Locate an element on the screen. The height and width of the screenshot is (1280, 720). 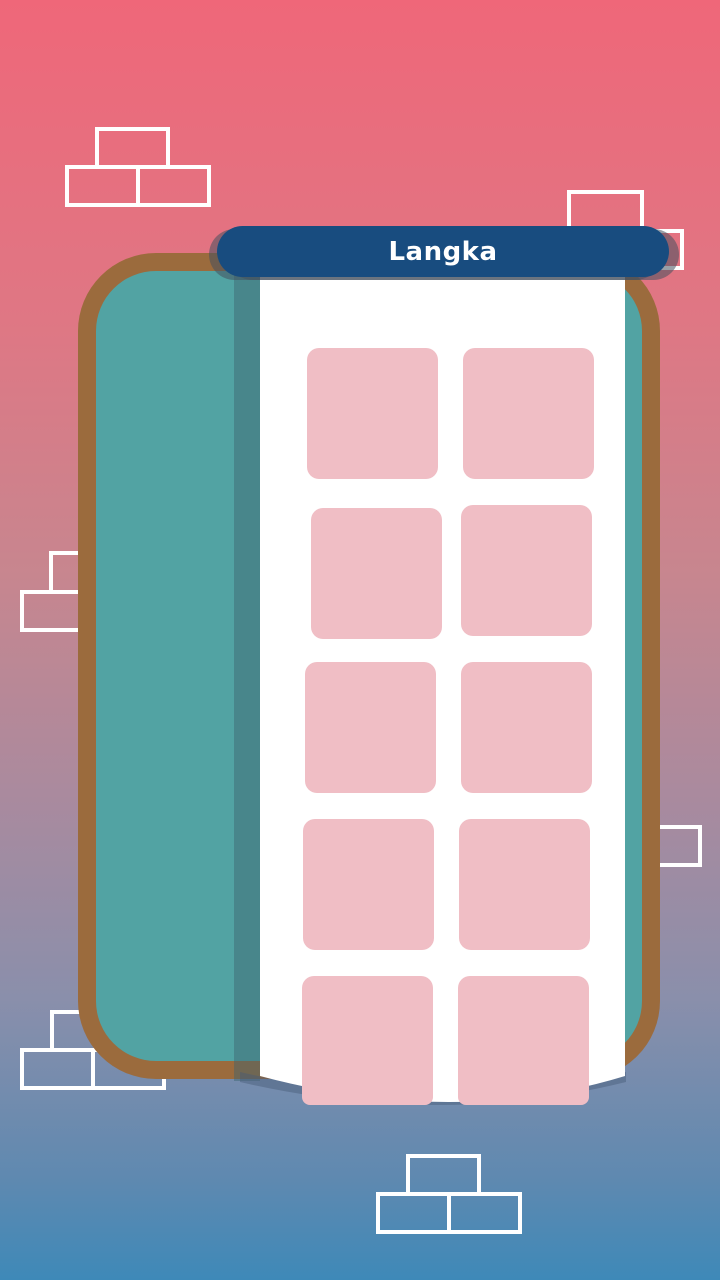
page-shadow is located at coordinates (247, 676).